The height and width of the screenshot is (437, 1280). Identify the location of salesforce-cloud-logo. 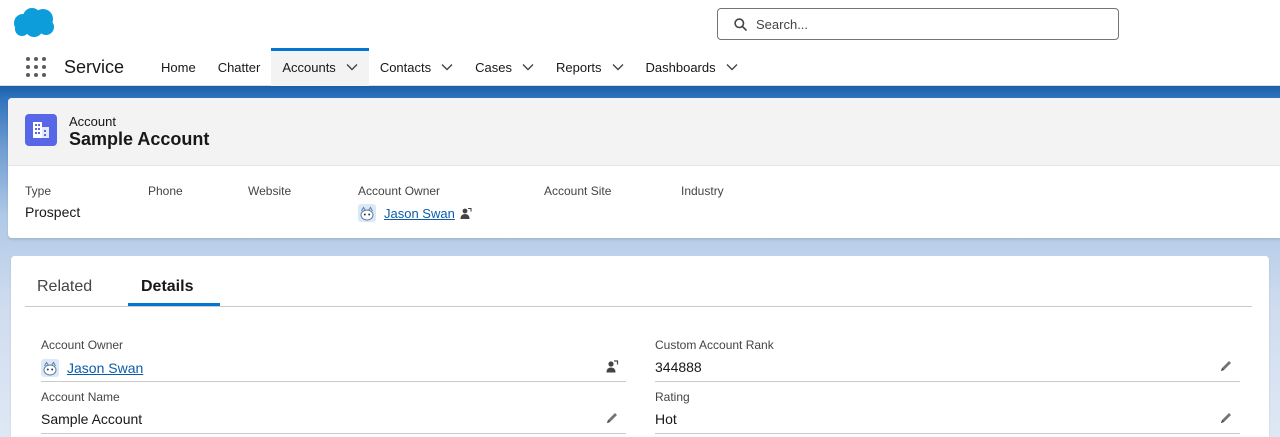
(34, 22).